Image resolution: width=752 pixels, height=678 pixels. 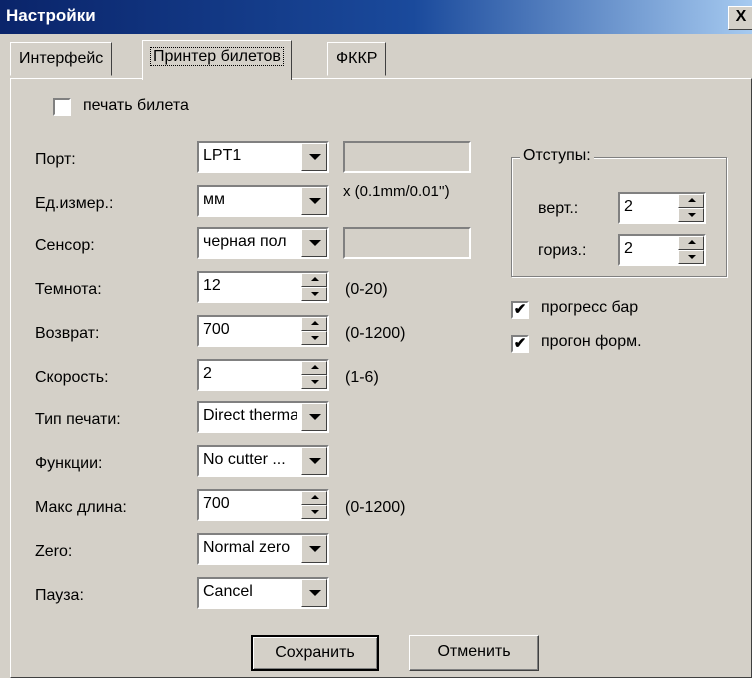 I want to click on tab-interface: Интерфейс, so click(x=61, y=59).